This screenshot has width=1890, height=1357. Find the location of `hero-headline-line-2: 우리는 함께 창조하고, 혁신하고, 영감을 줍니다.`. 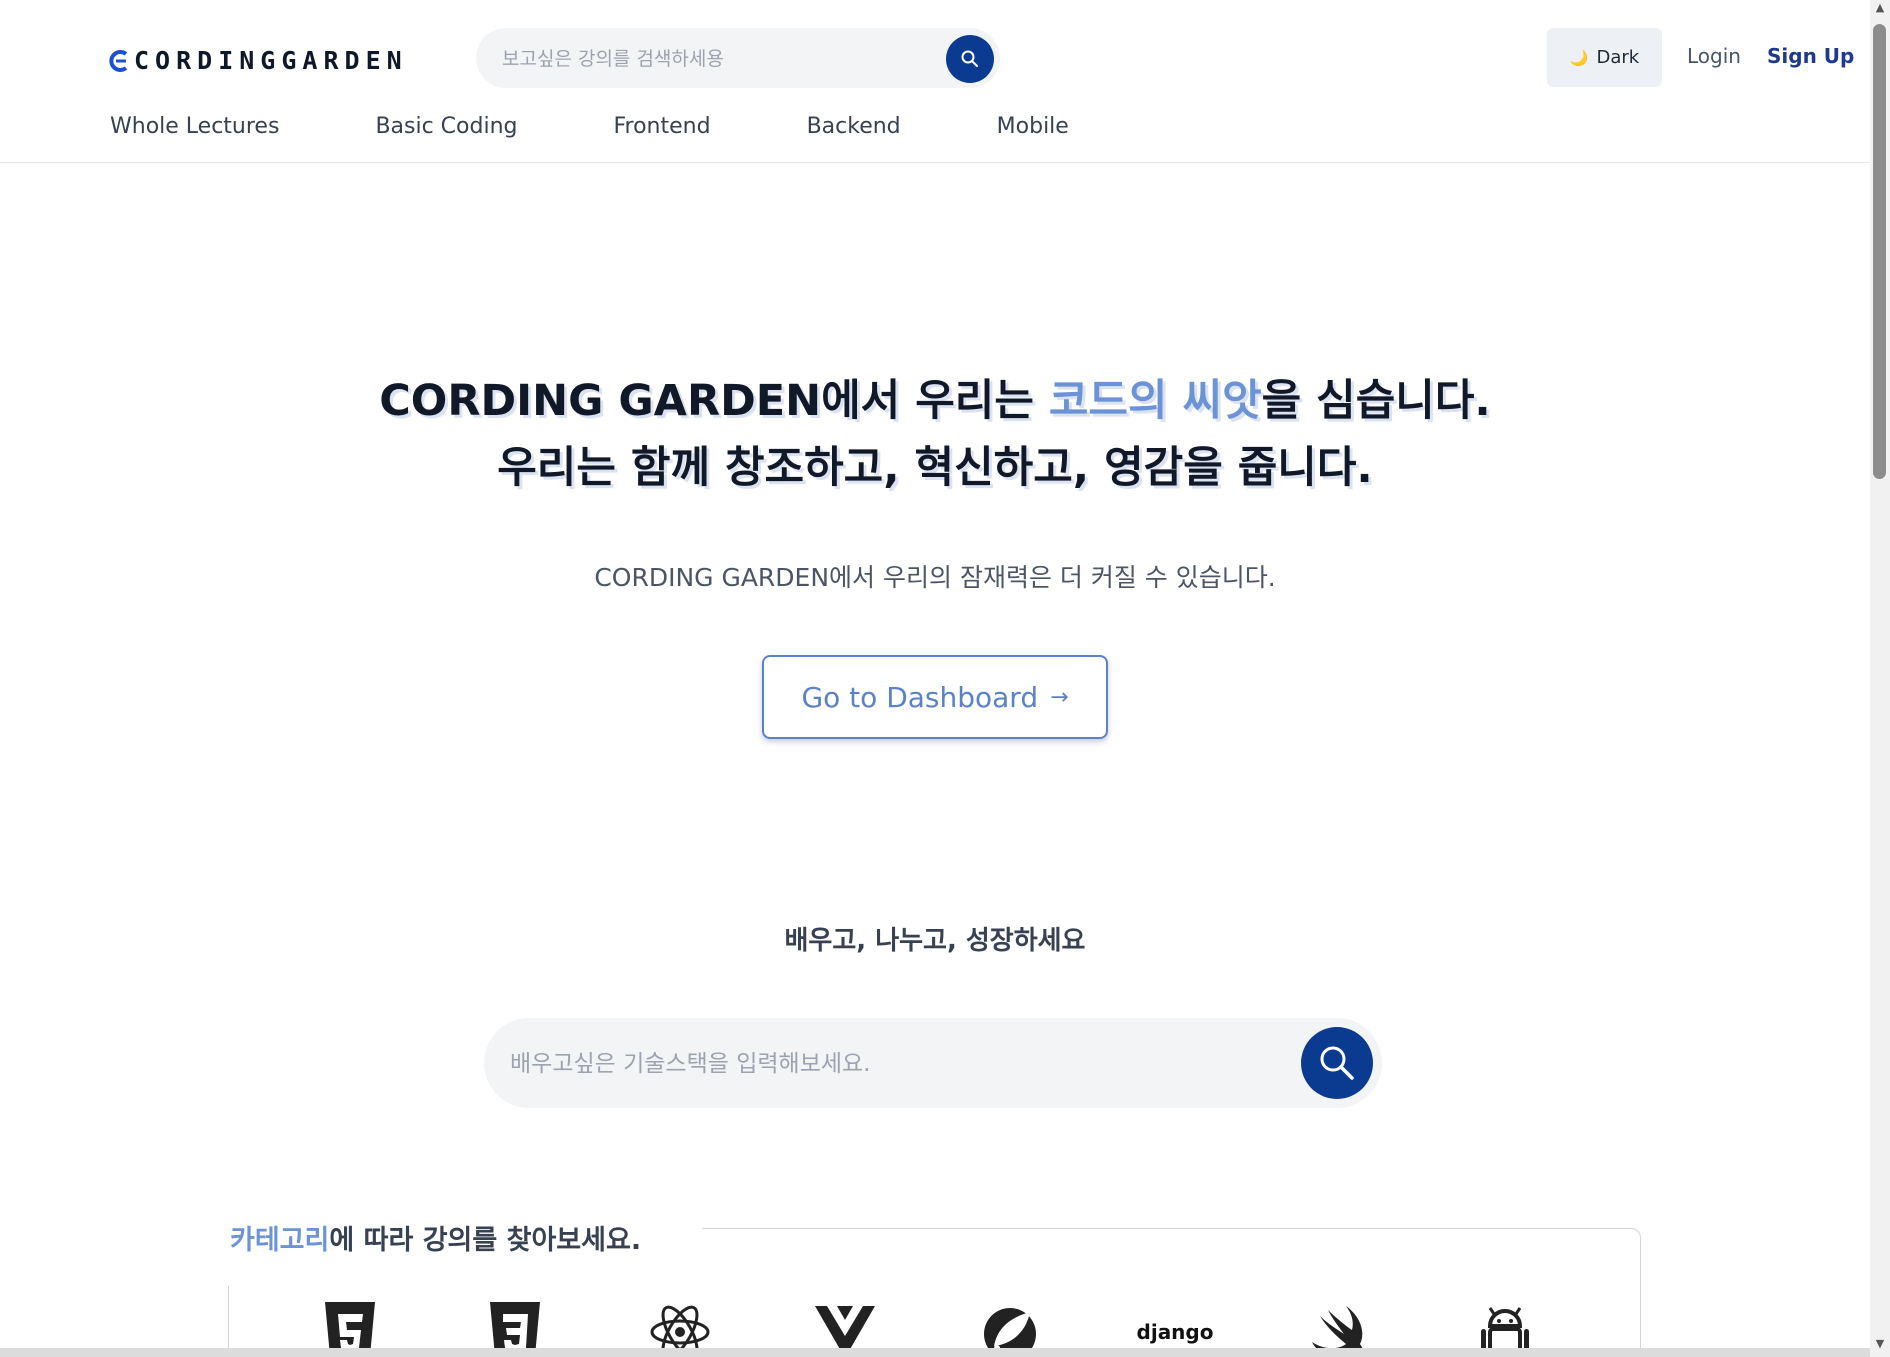

hero-headline-line-2: 우리는 함께 창조하고, 혁신하고, 영감을 줍니다. is located at coordinates (935, 468).